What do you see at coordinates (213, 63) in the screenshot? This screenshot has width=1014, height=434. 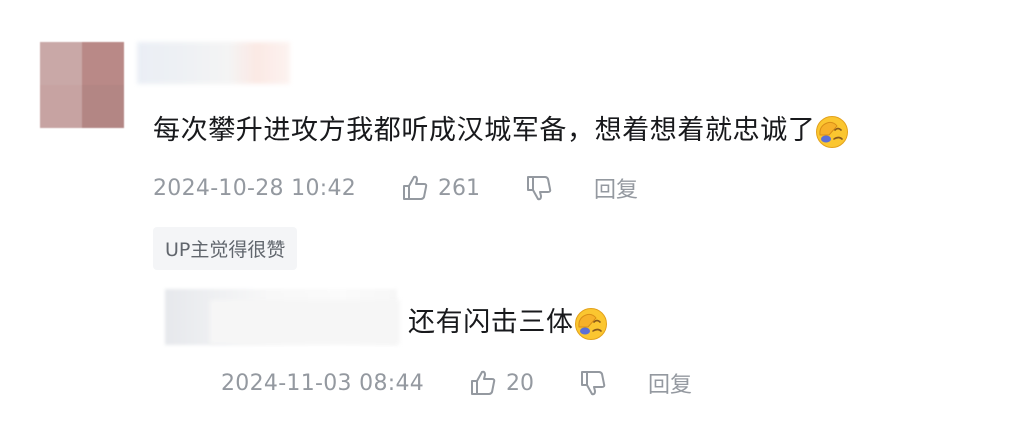 I see `username-redacted` at bounding box center [213, 63].